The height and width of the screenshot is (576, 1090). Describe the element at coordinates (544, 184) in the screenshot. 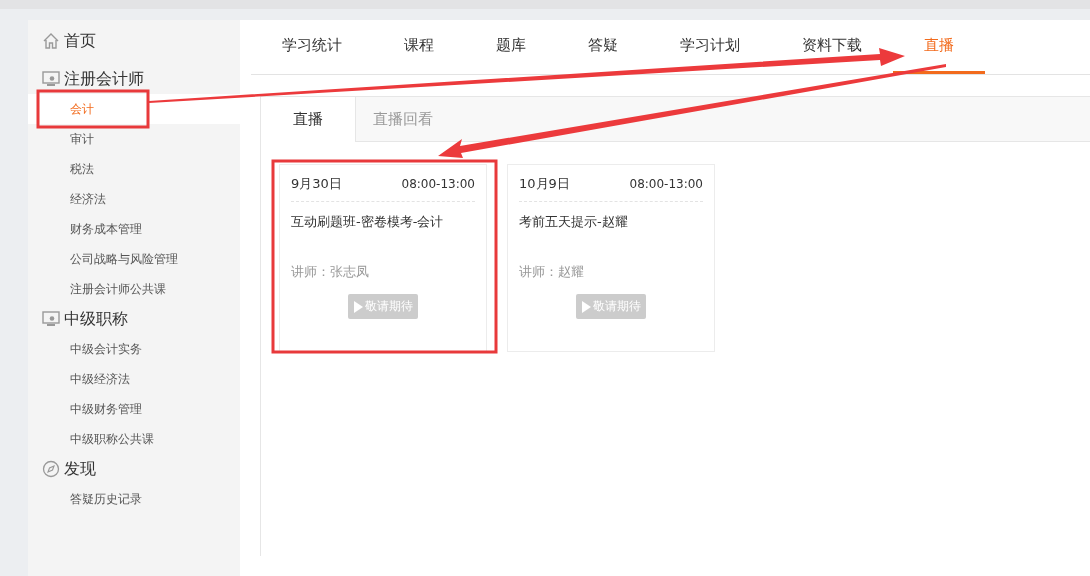

I see `live-date: 10月9日` at that location.